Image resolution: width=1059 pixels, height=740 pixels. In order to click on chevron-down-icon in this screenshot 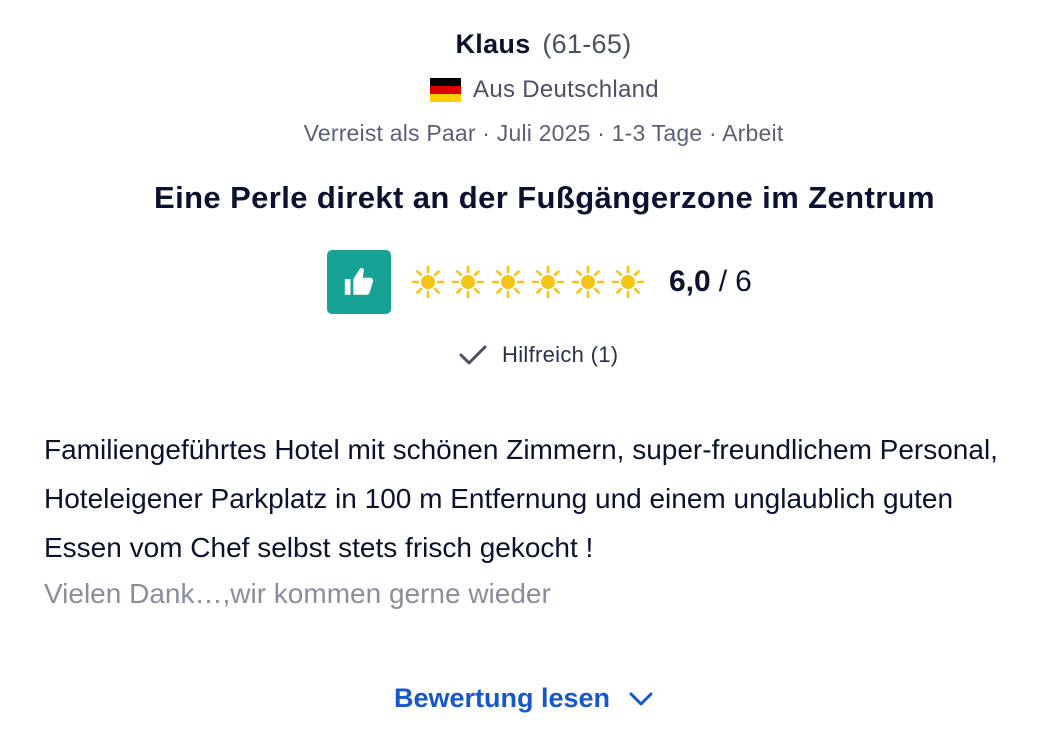, I will do `click(641, 698)`.